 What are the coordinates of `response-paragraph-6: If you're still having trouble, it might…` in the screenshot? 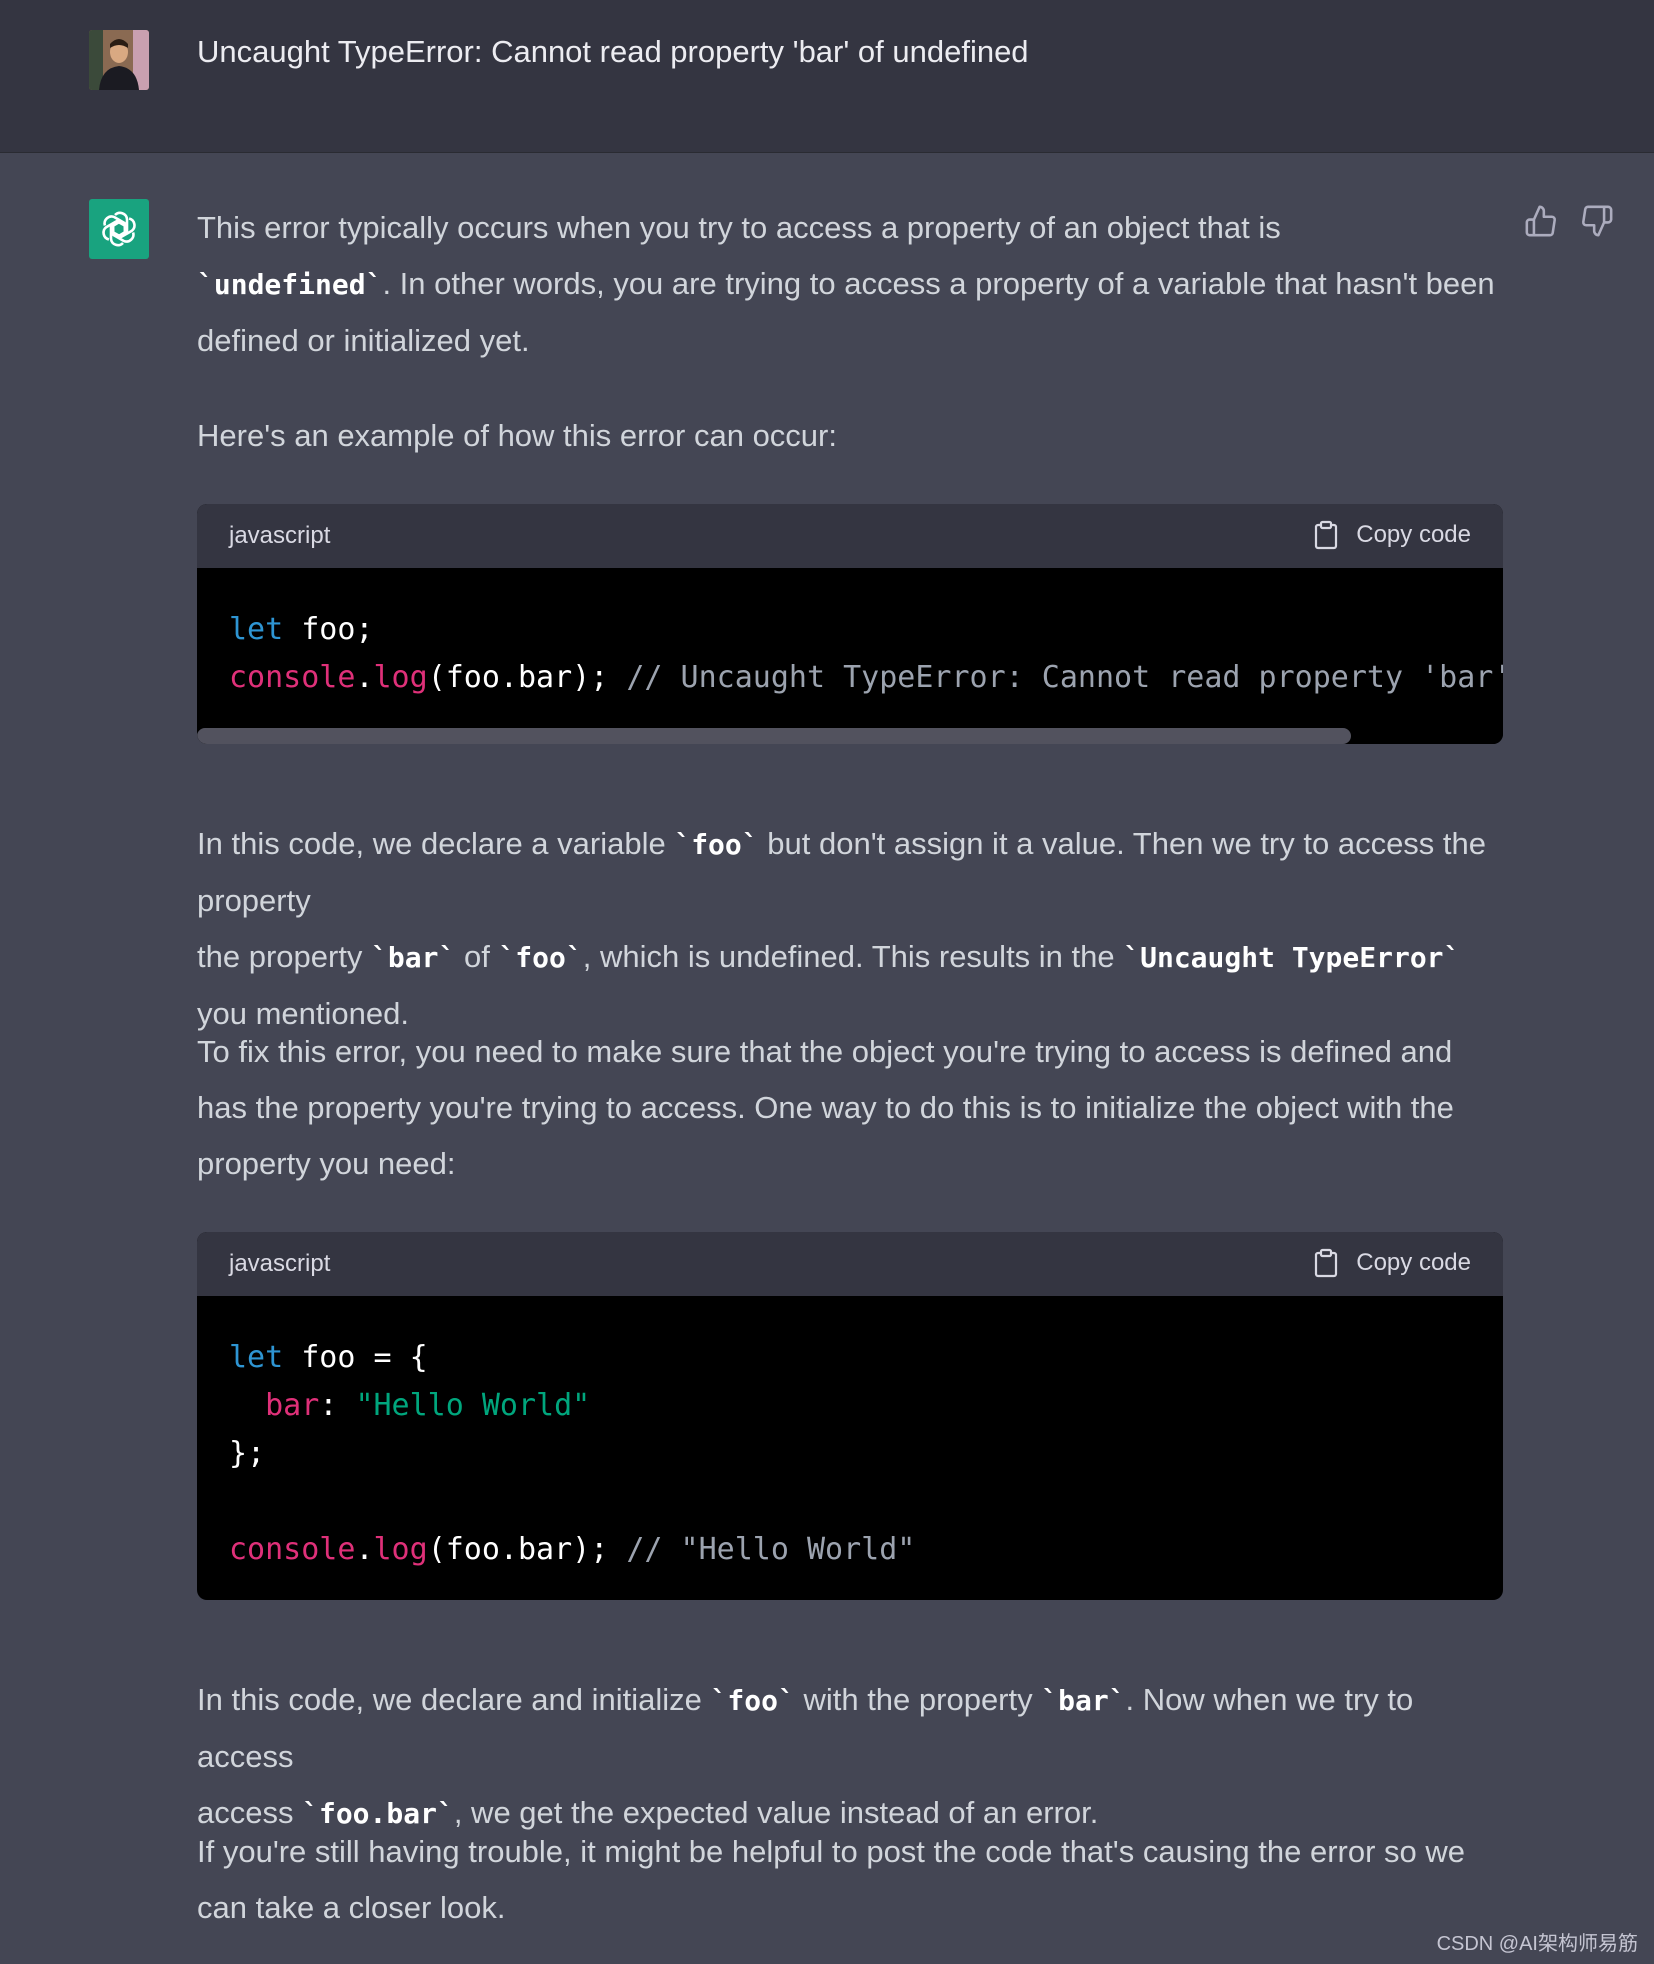 It's located at (831, 1879).